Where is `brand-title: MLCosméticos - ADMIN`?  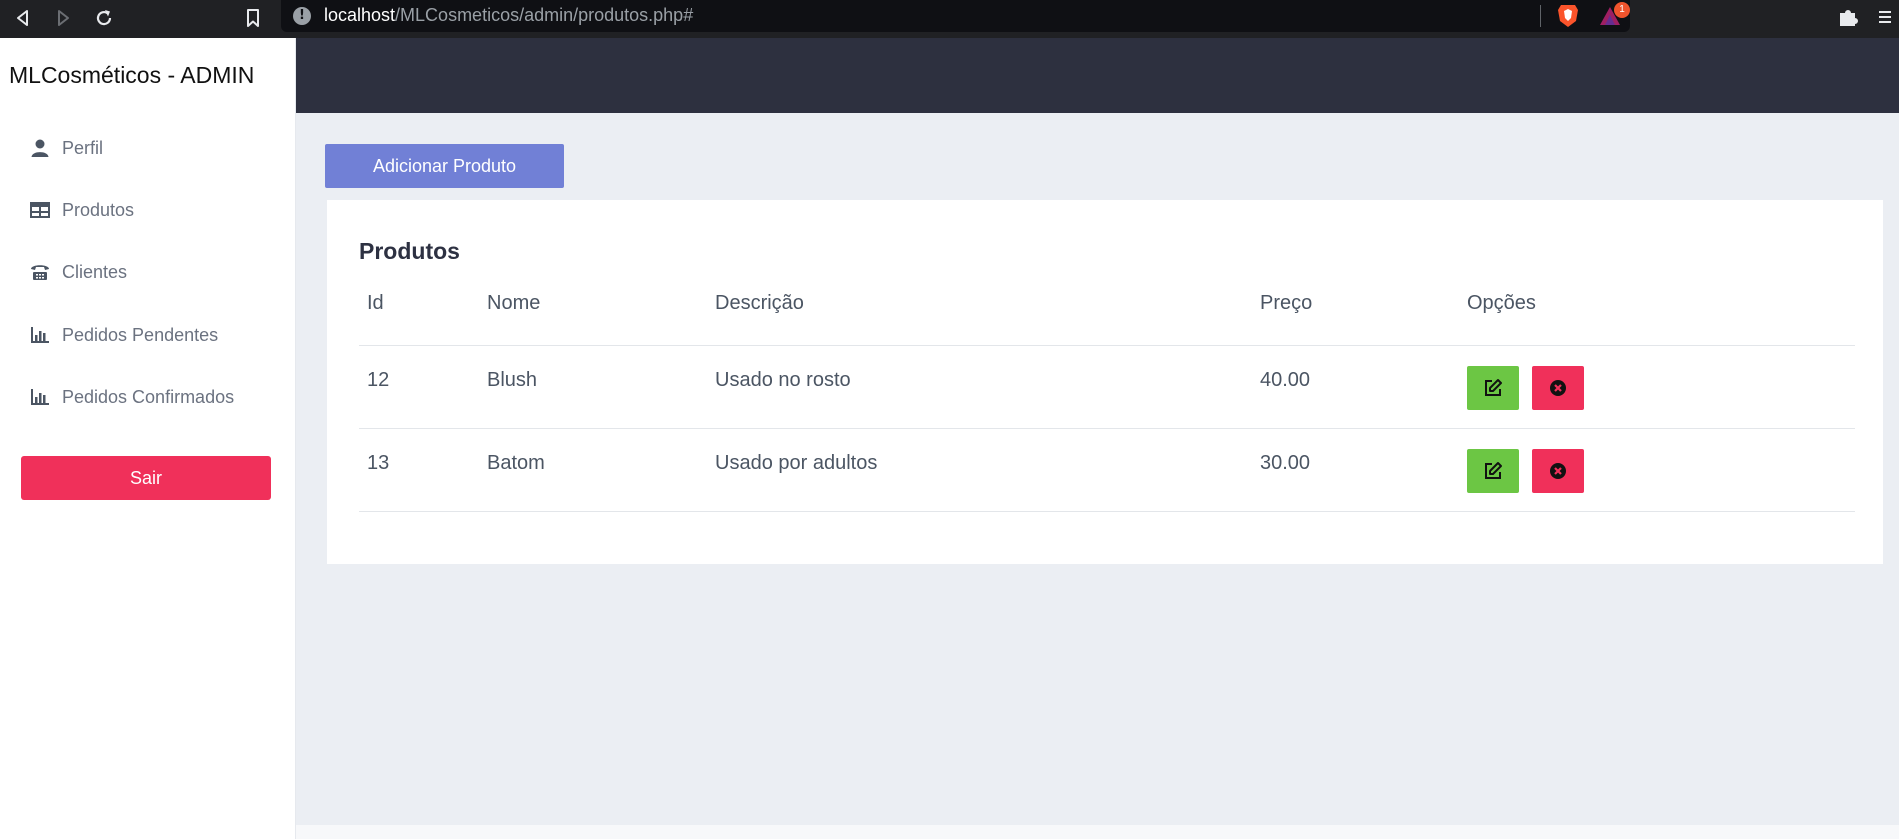 brand-title: MLCosméticos - ADMIN is located at coordinates (132, 75).